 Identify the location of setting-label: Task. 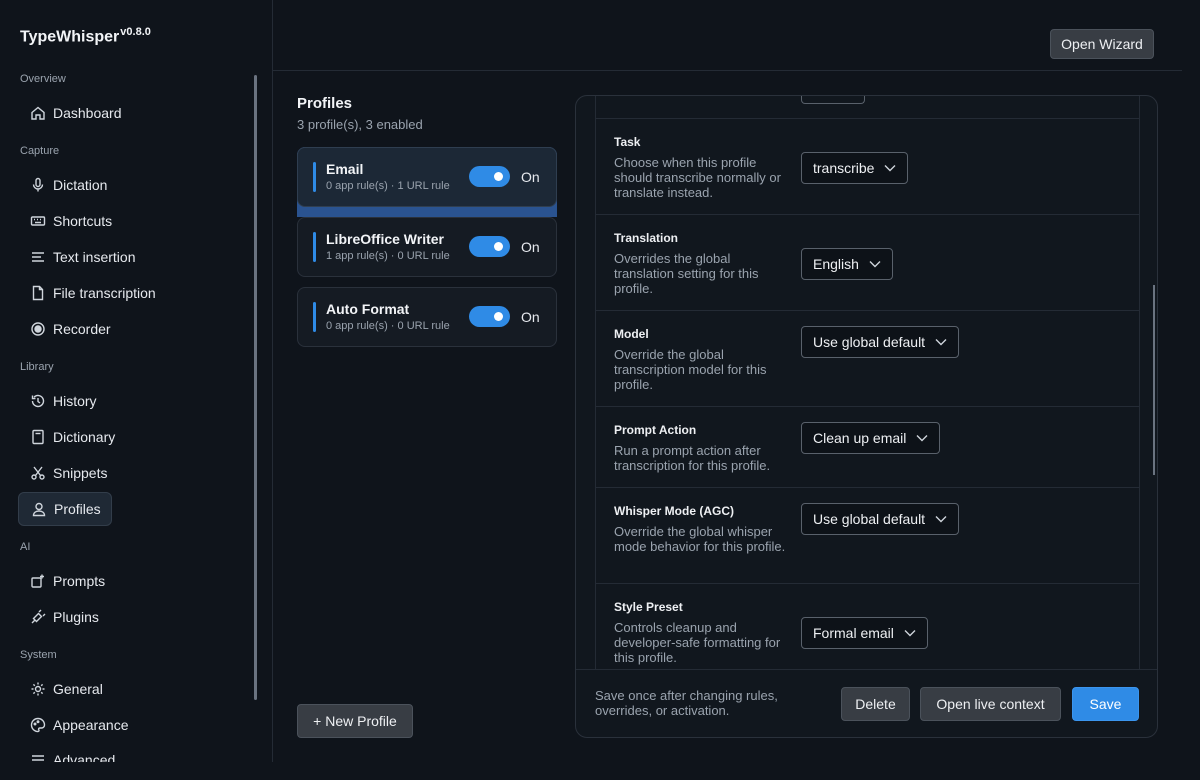
(627, 142).